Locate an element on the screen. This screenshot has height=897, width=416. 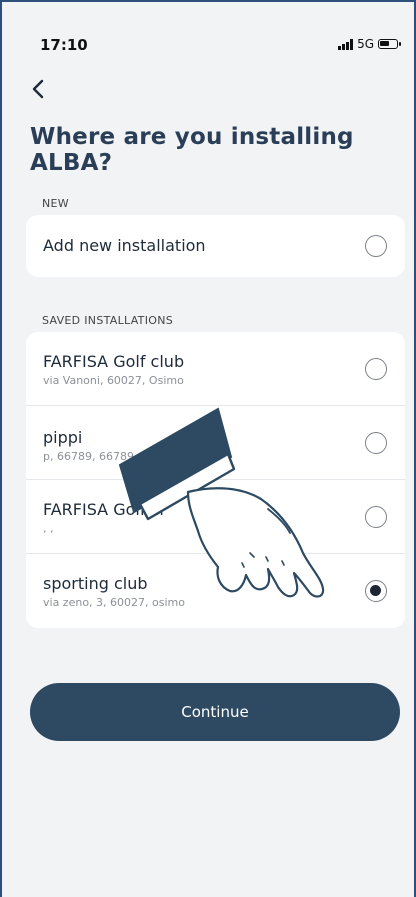
installation-address: p, 66789, 66789 is located at coordinates (88, 456).